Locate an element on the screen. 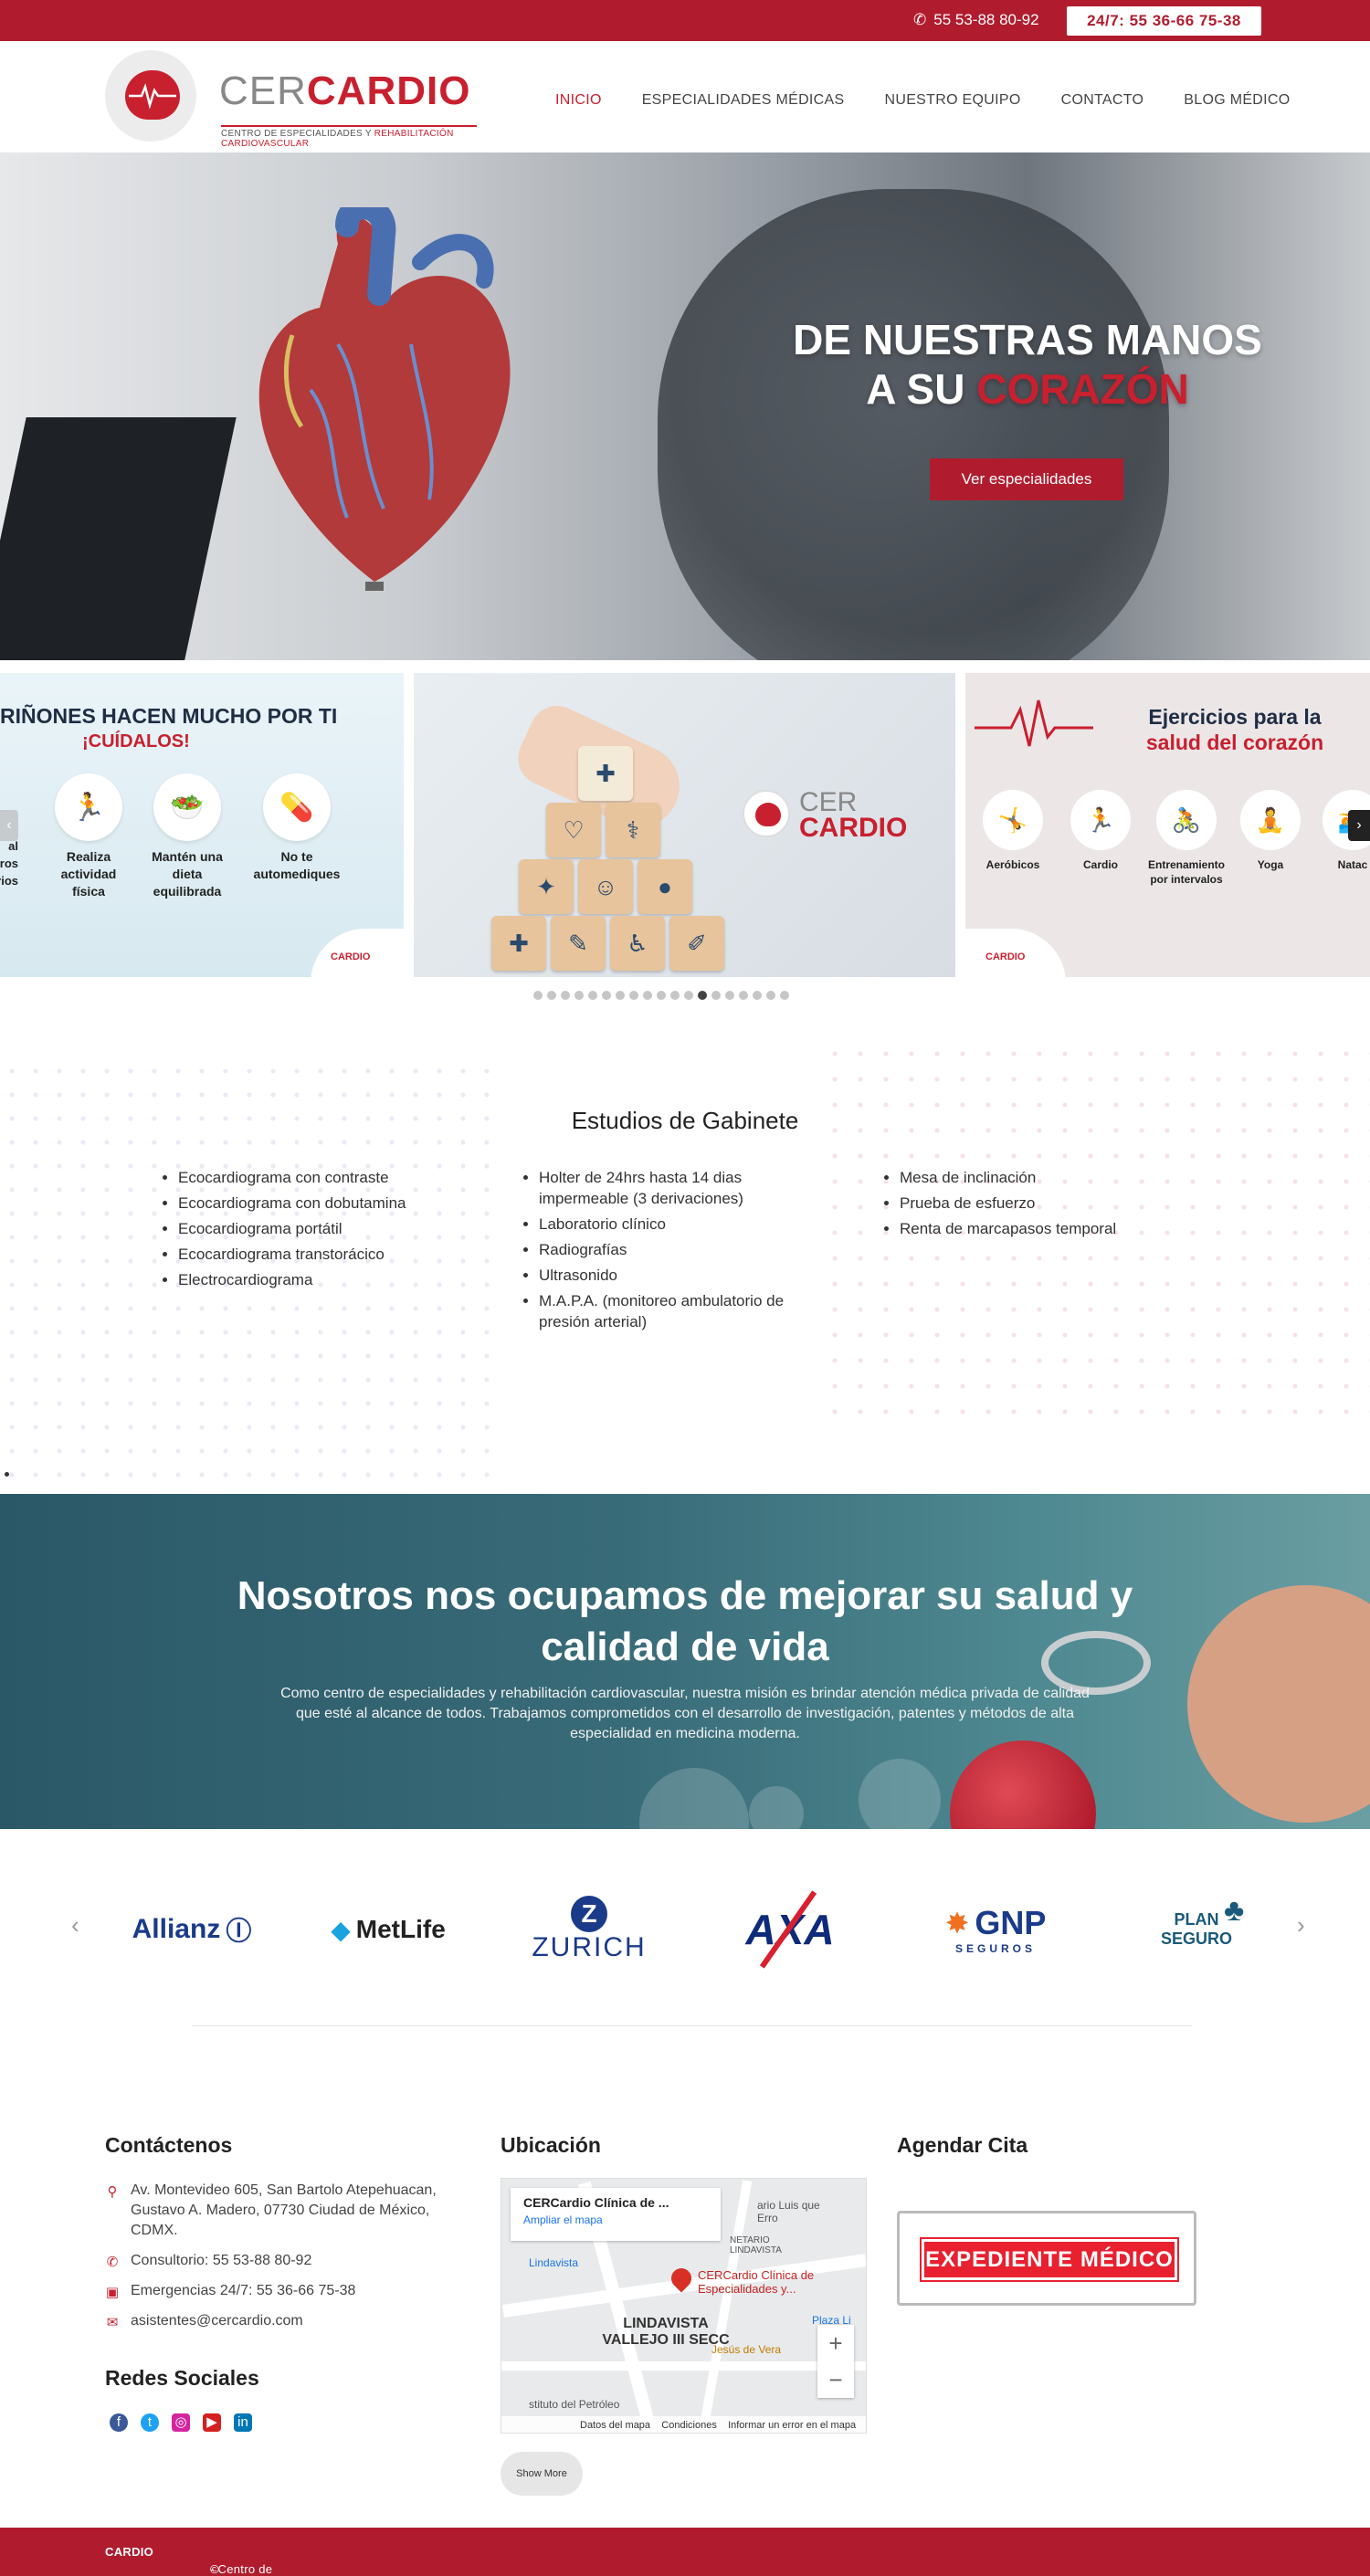 The image size is (1370, 2576). allianz-logo: Allianz Ⓘ is located at coordinates (192, 1929).